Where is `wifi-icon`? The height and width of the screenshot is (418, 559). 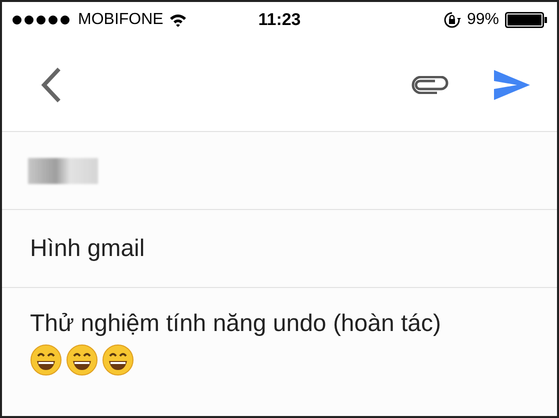 wifi-icon is located at coordinates (178, 20).